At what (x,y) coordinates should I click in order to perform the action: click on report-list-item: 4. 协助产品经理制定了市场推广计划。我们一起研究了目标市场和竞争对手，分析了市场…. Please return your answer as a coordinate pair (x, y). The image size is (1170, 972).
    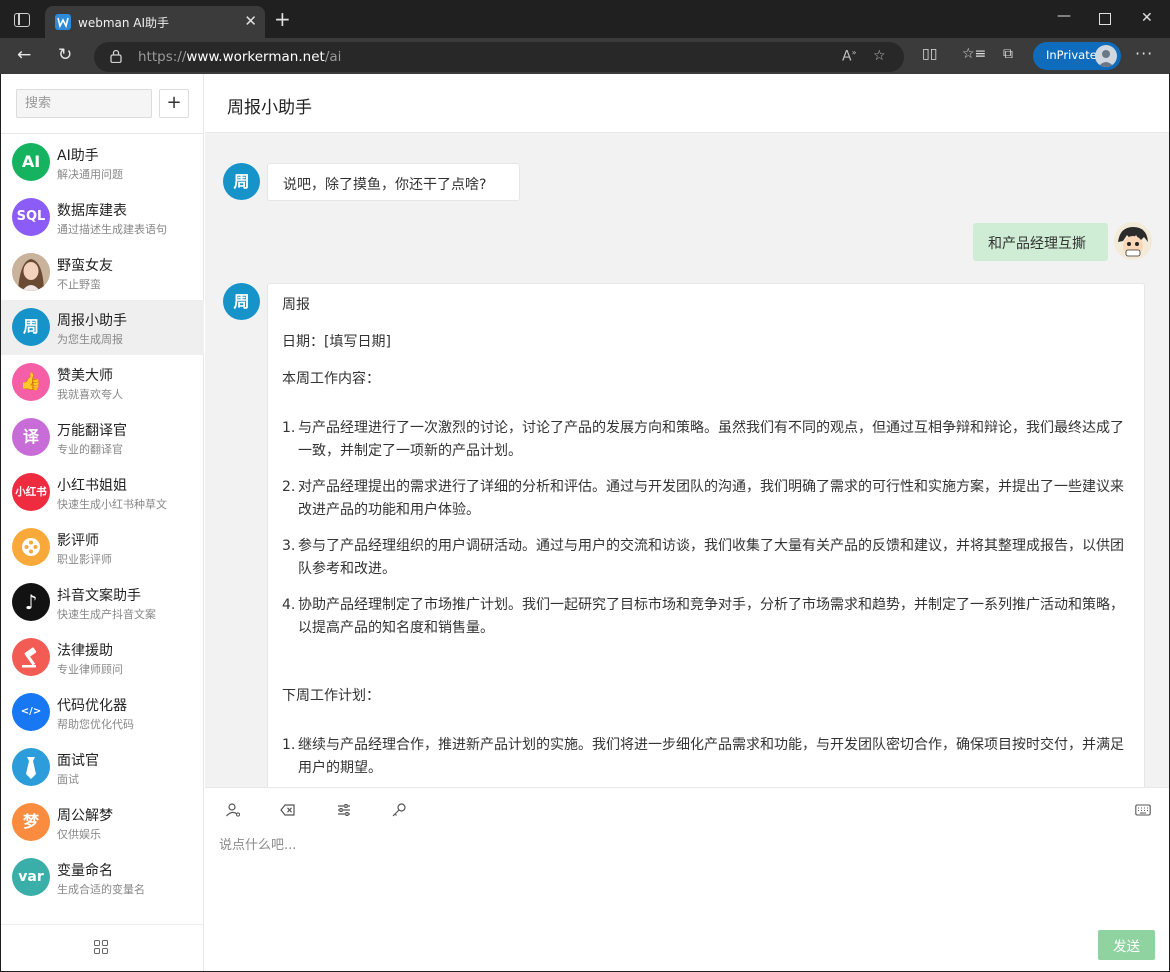
    Looking at the image, I should click on (703, 616).